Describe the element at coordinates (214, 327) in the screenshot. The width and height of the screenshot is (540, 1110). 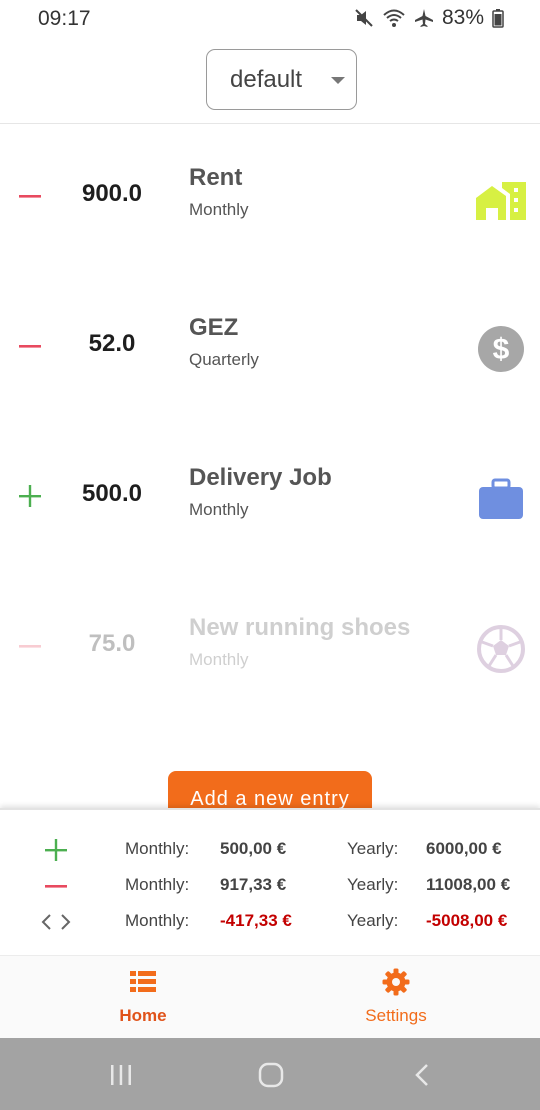
I see `entry-name: GEZ` at that location.